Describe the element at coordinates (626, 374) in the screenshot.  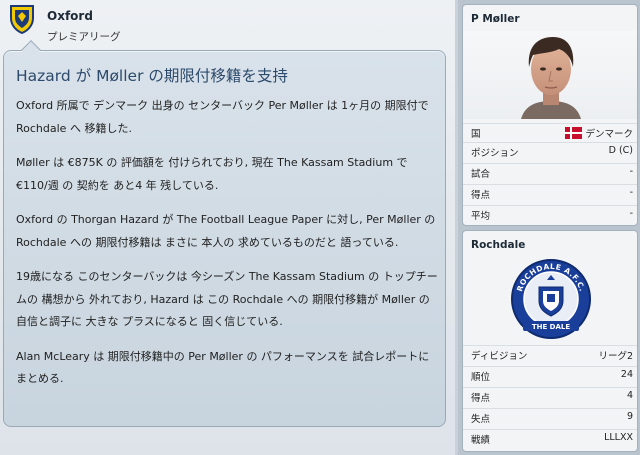
I see `info-value: 24` at that location.